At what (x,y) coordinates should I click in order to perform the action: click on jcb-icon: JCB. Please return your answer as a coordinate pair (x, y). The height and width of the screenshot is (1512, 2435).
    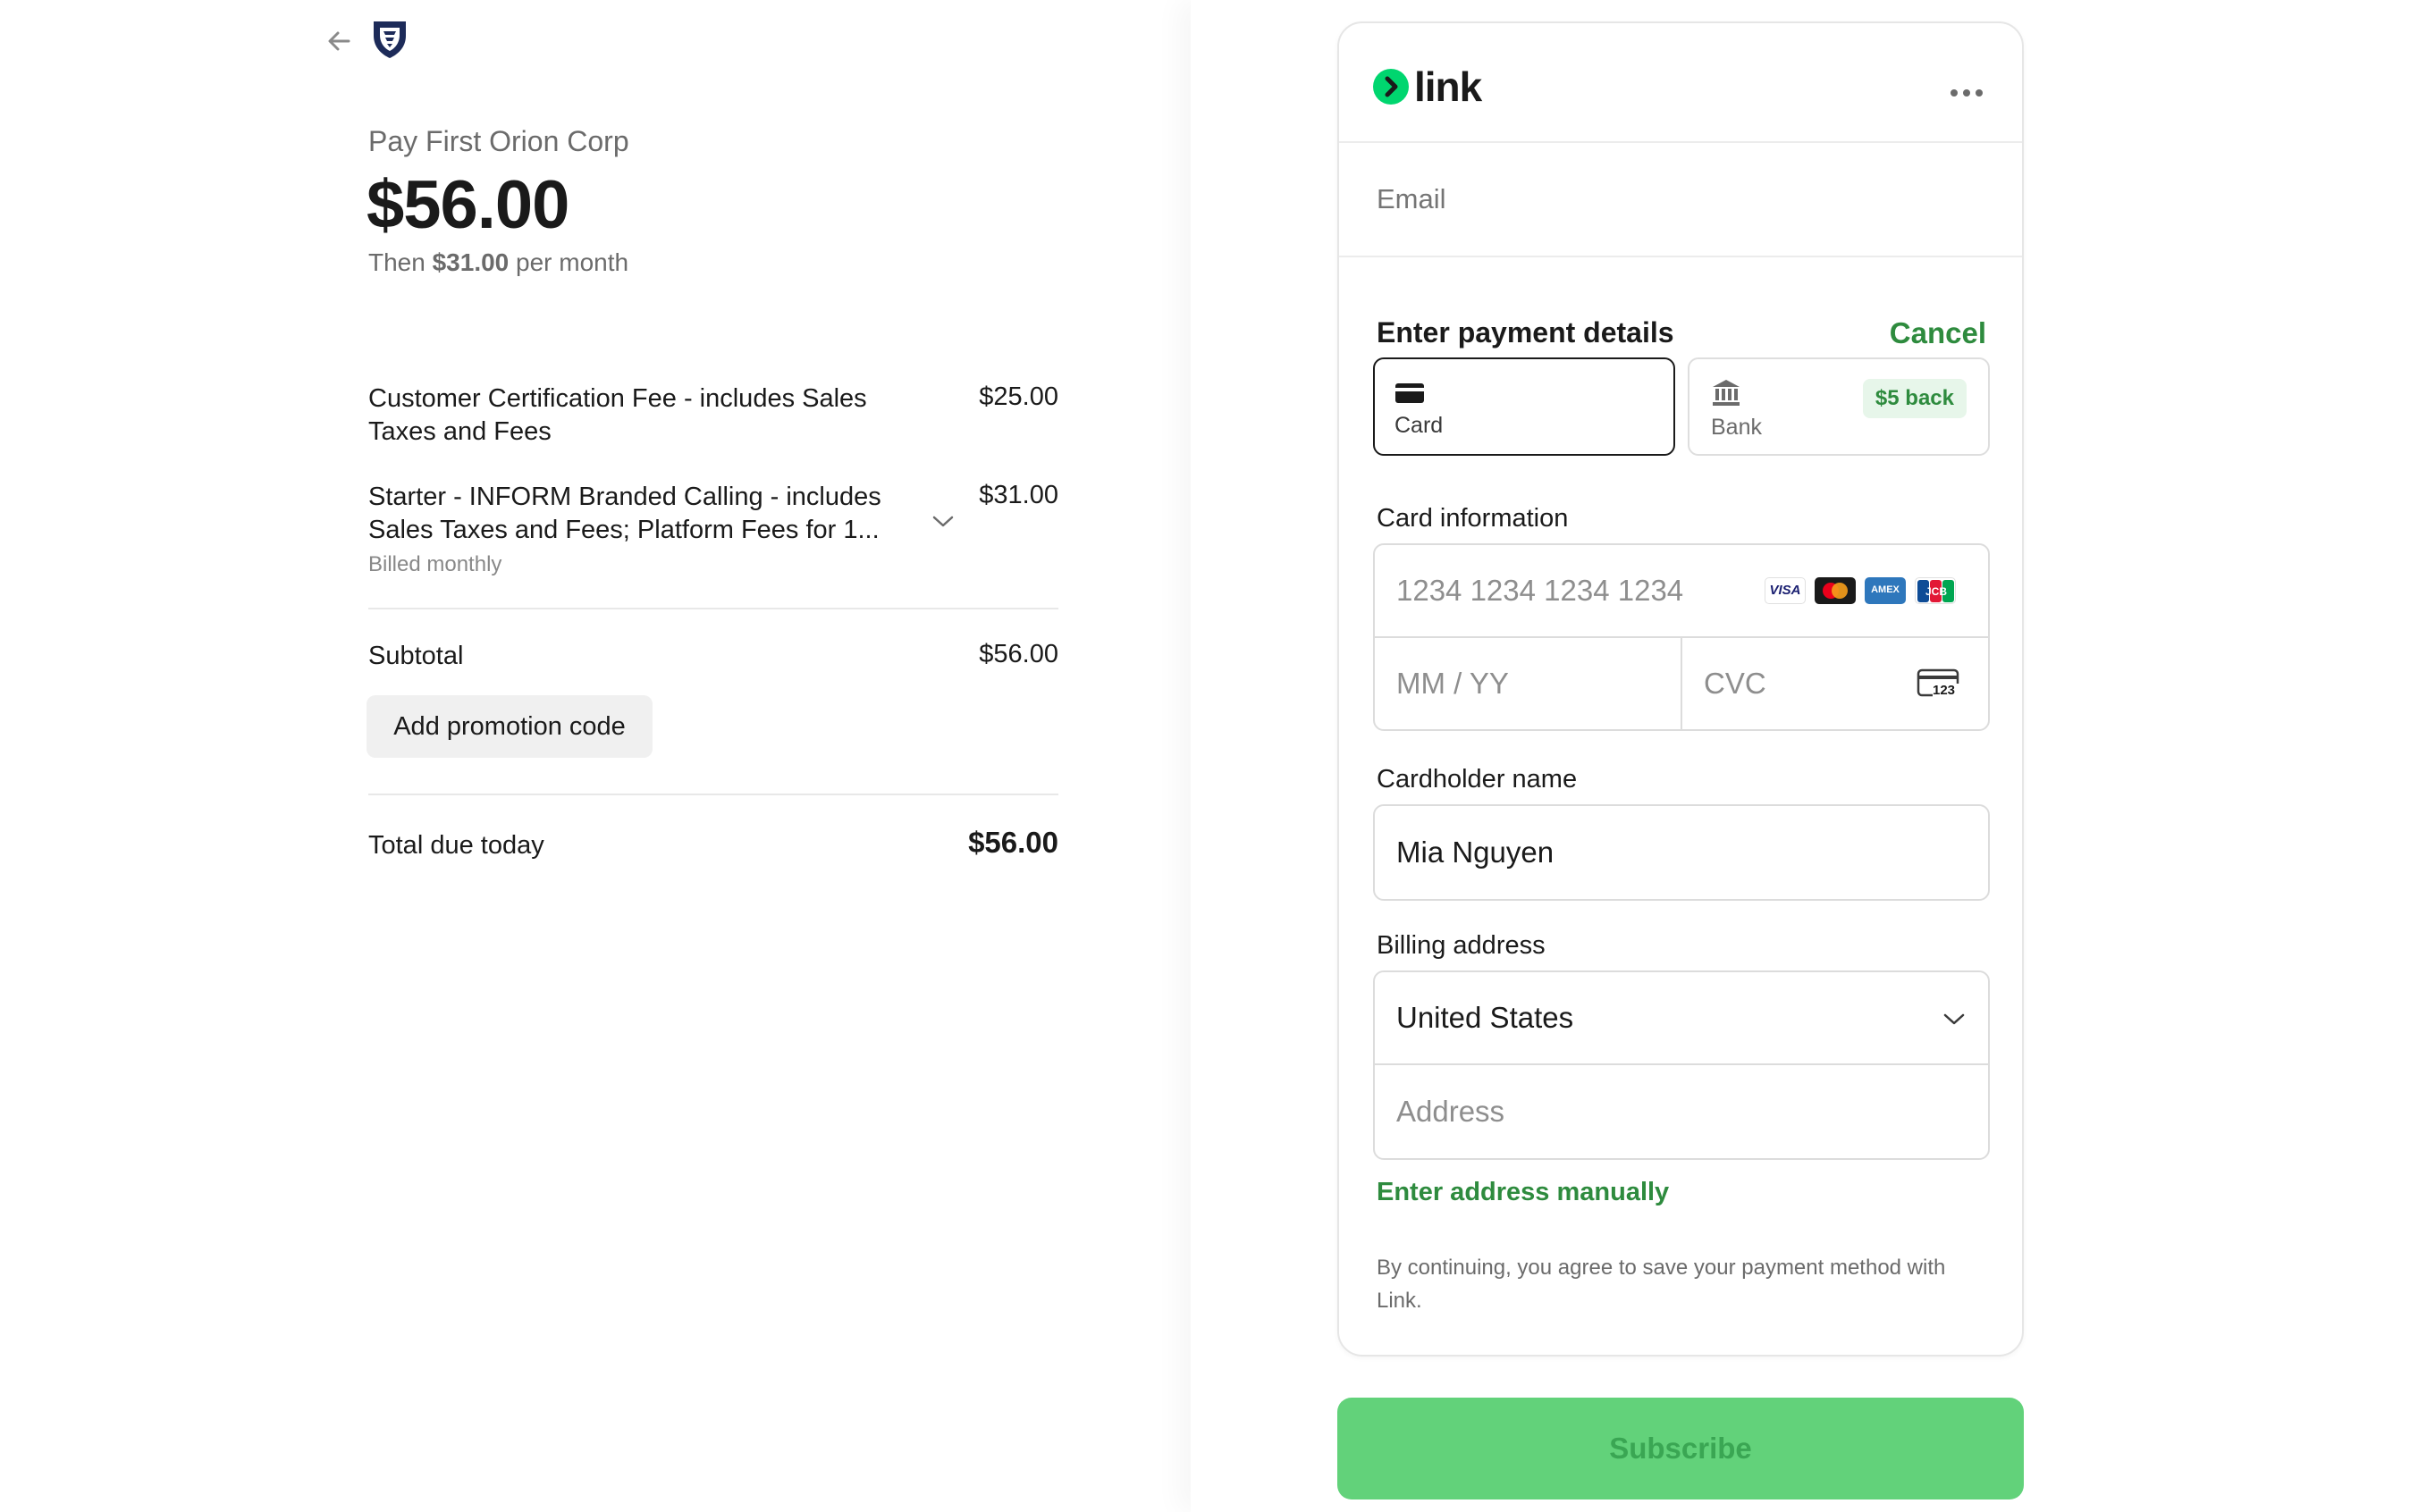
    Looking at the image, I should click on (1935, 590).